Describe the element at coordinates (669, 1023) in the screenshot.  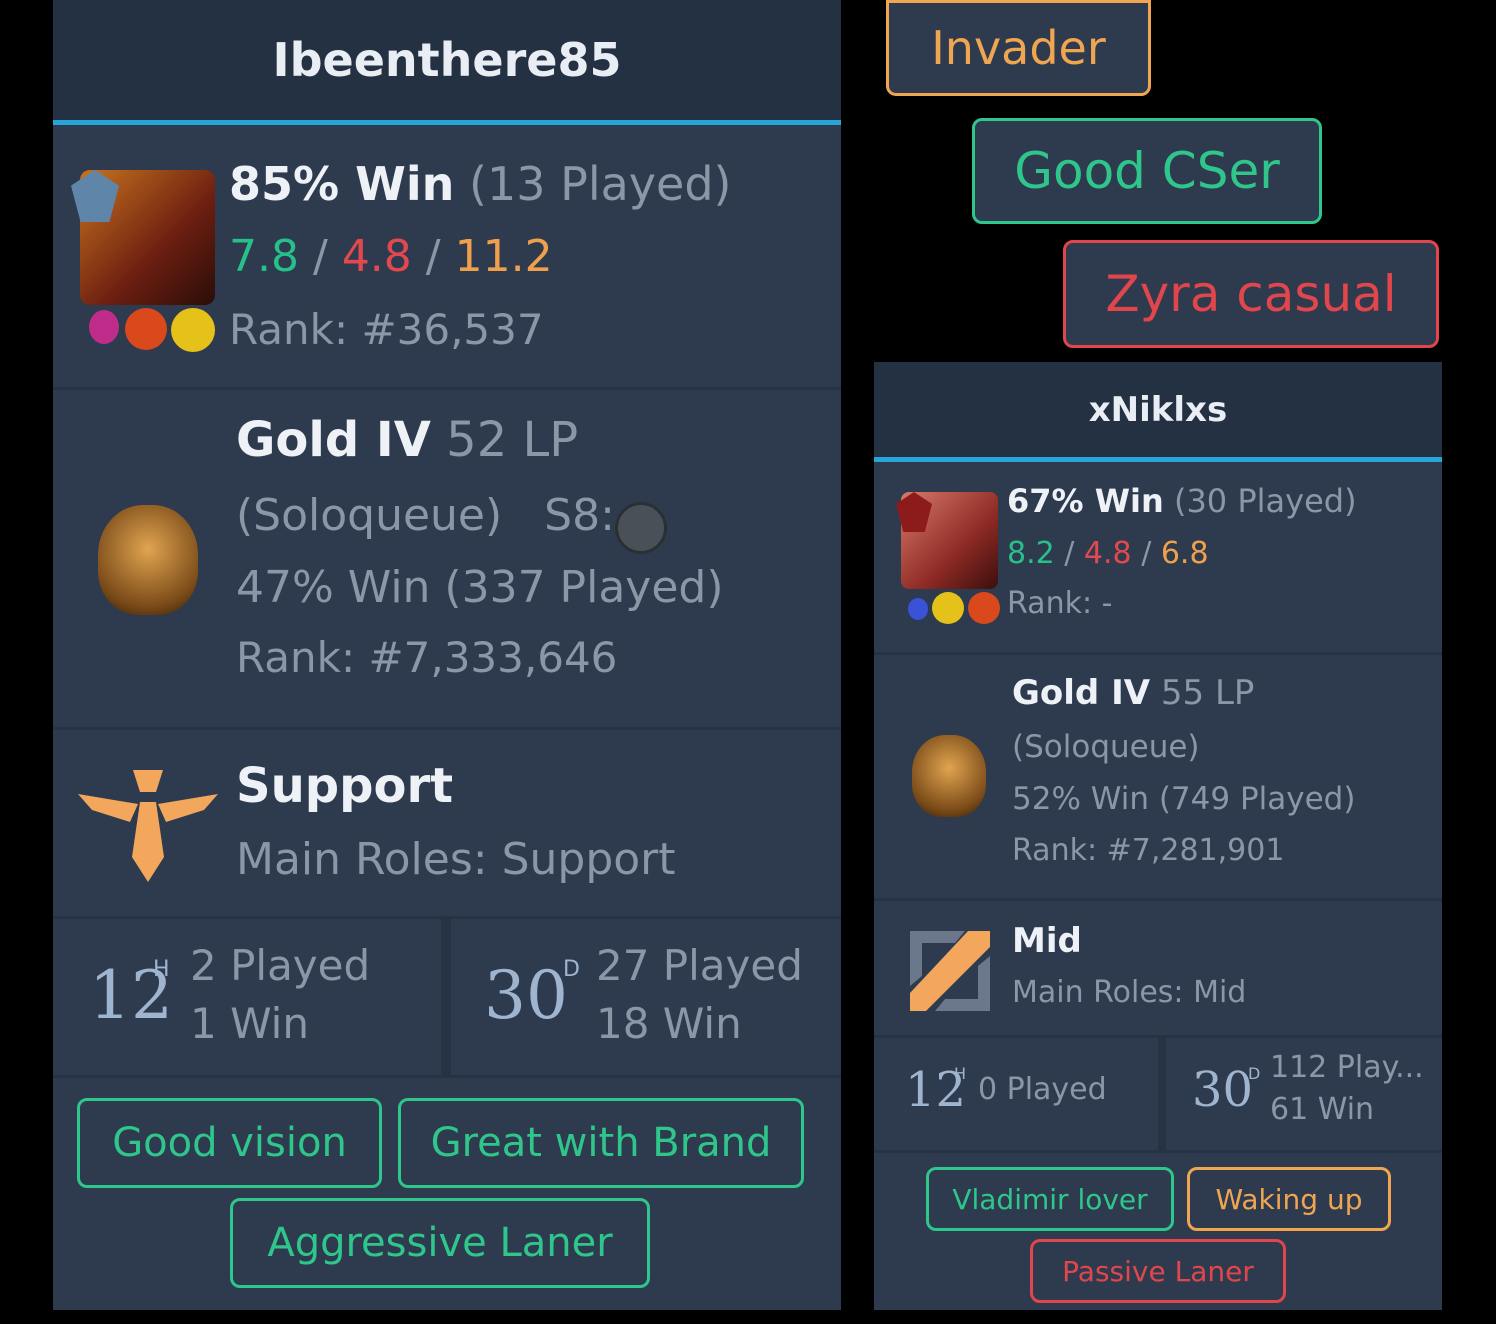
I see `stat-days-win: 18 Win` at that location.